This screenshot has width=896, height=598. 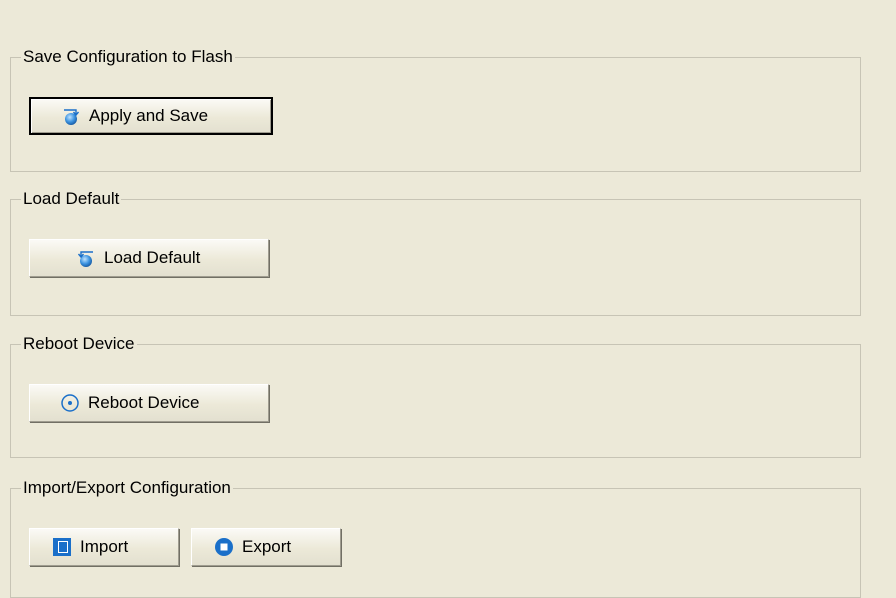 I want to click on export-label: Export, so click(x=267, y=546).